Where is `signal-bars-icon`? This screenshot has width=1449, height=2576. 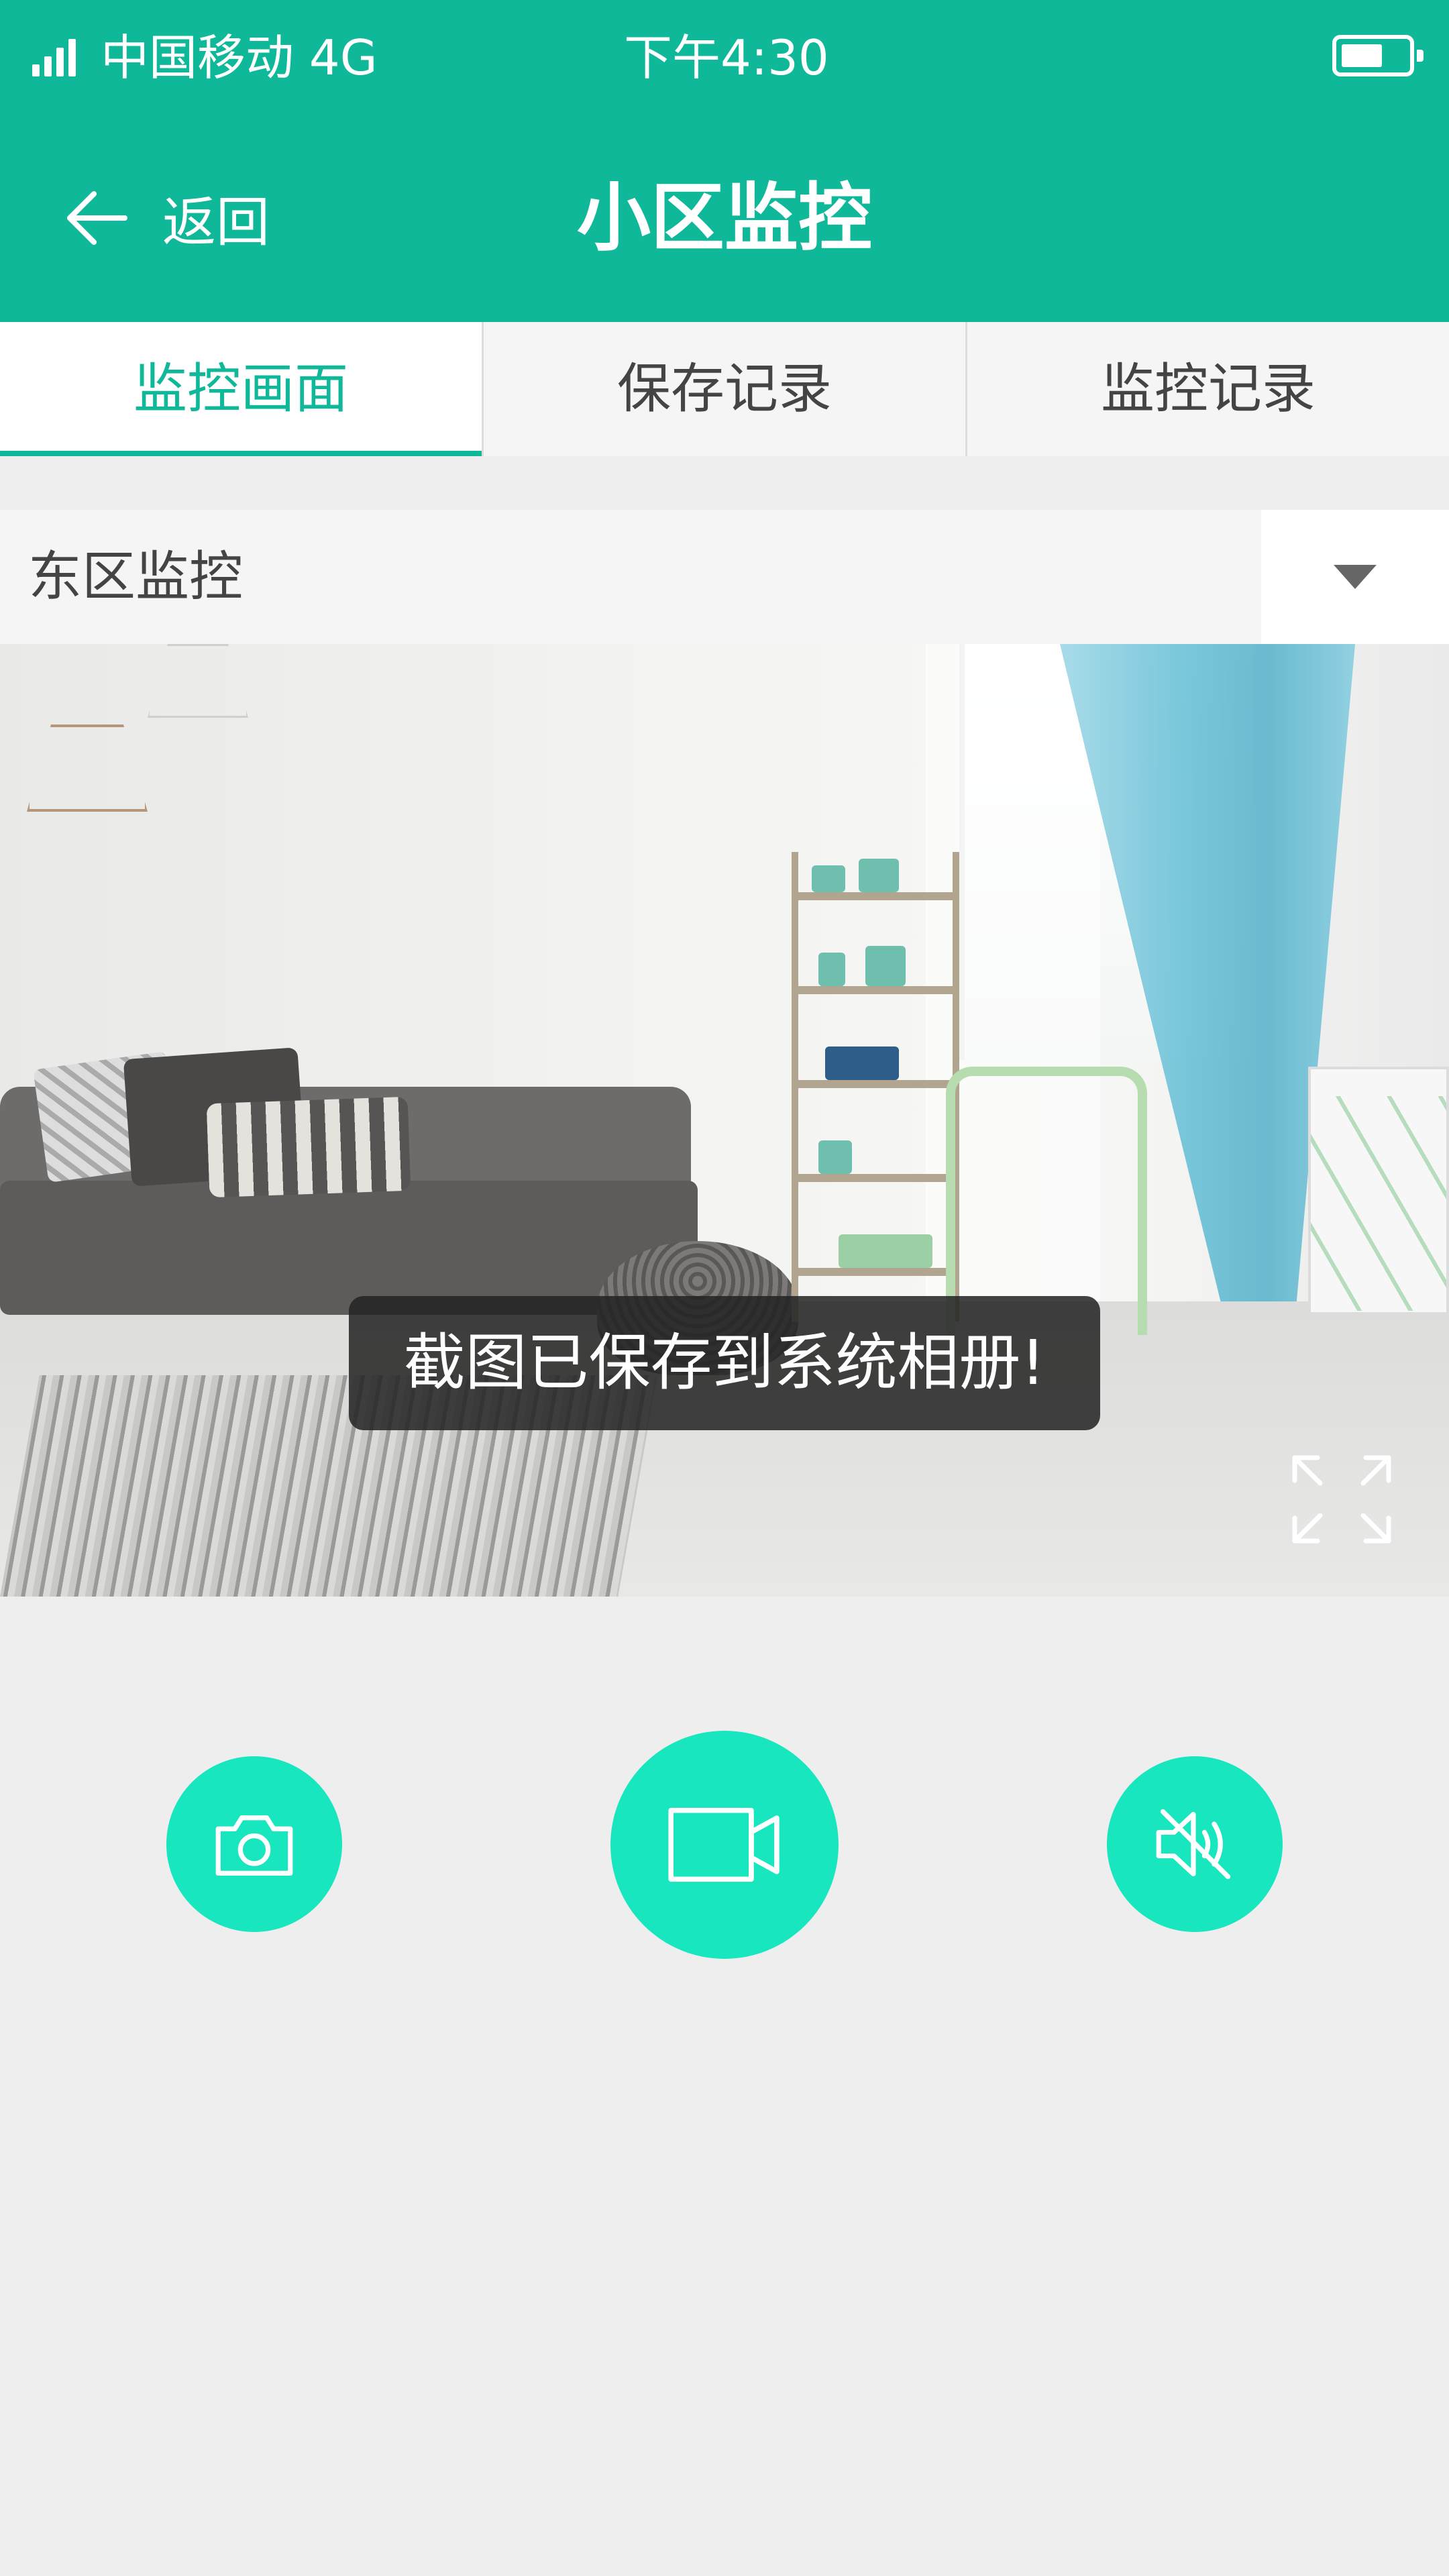
signal-bars-icon is located at coordinates (55, 57).